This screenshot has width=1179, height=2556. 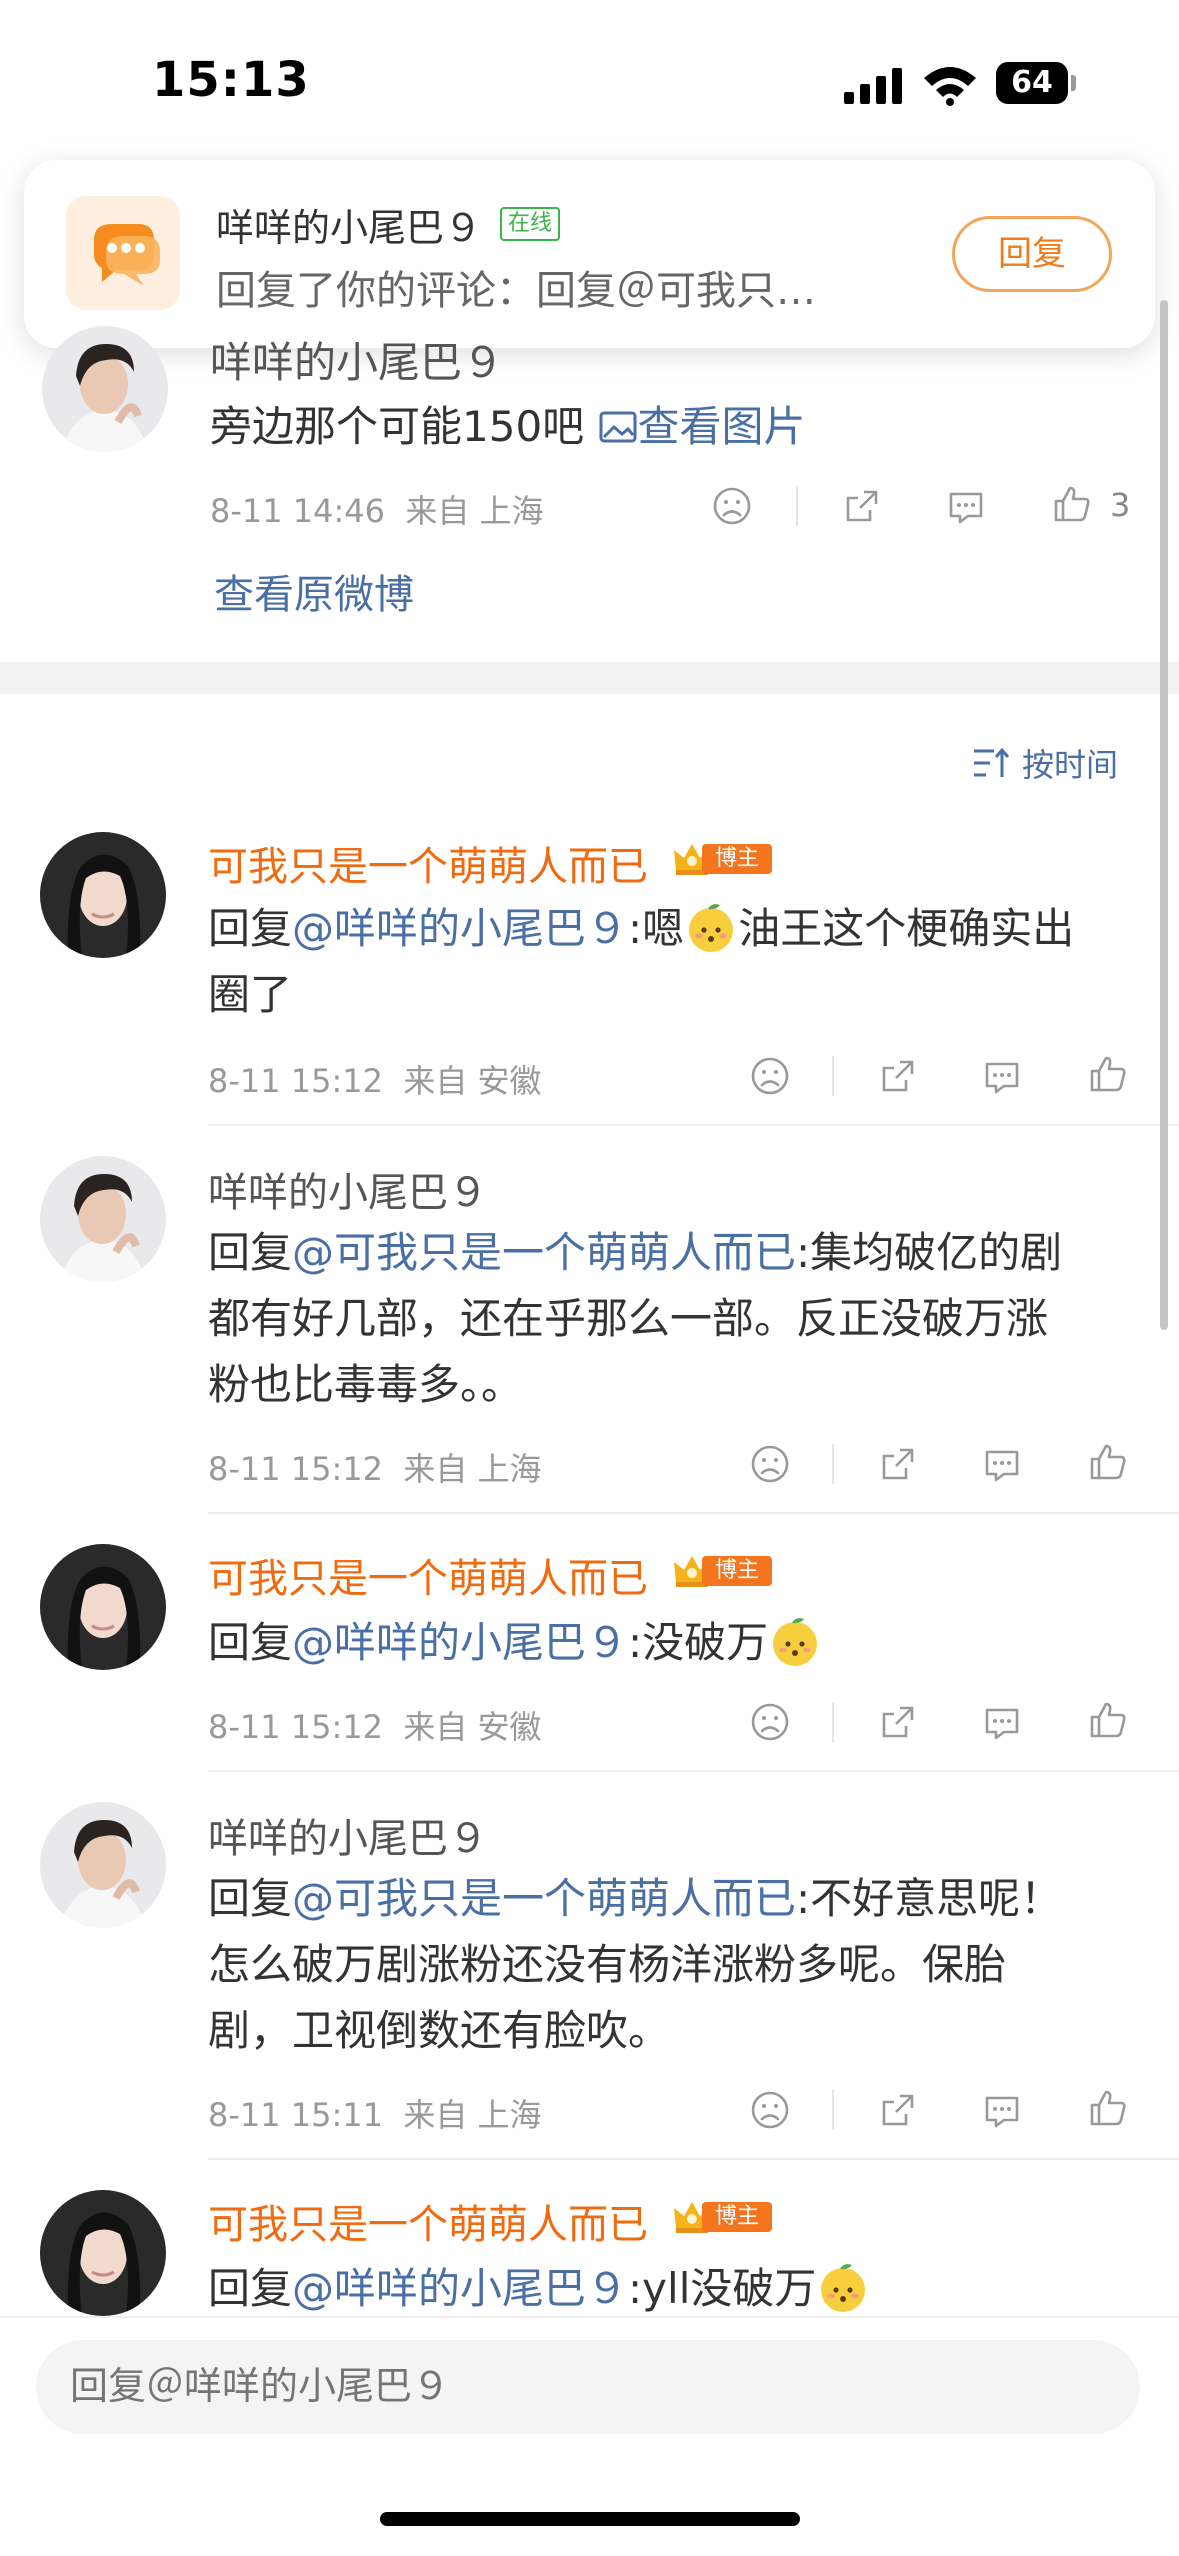 I want to click on battery-percent: 64, so click(x=1032, y=82).